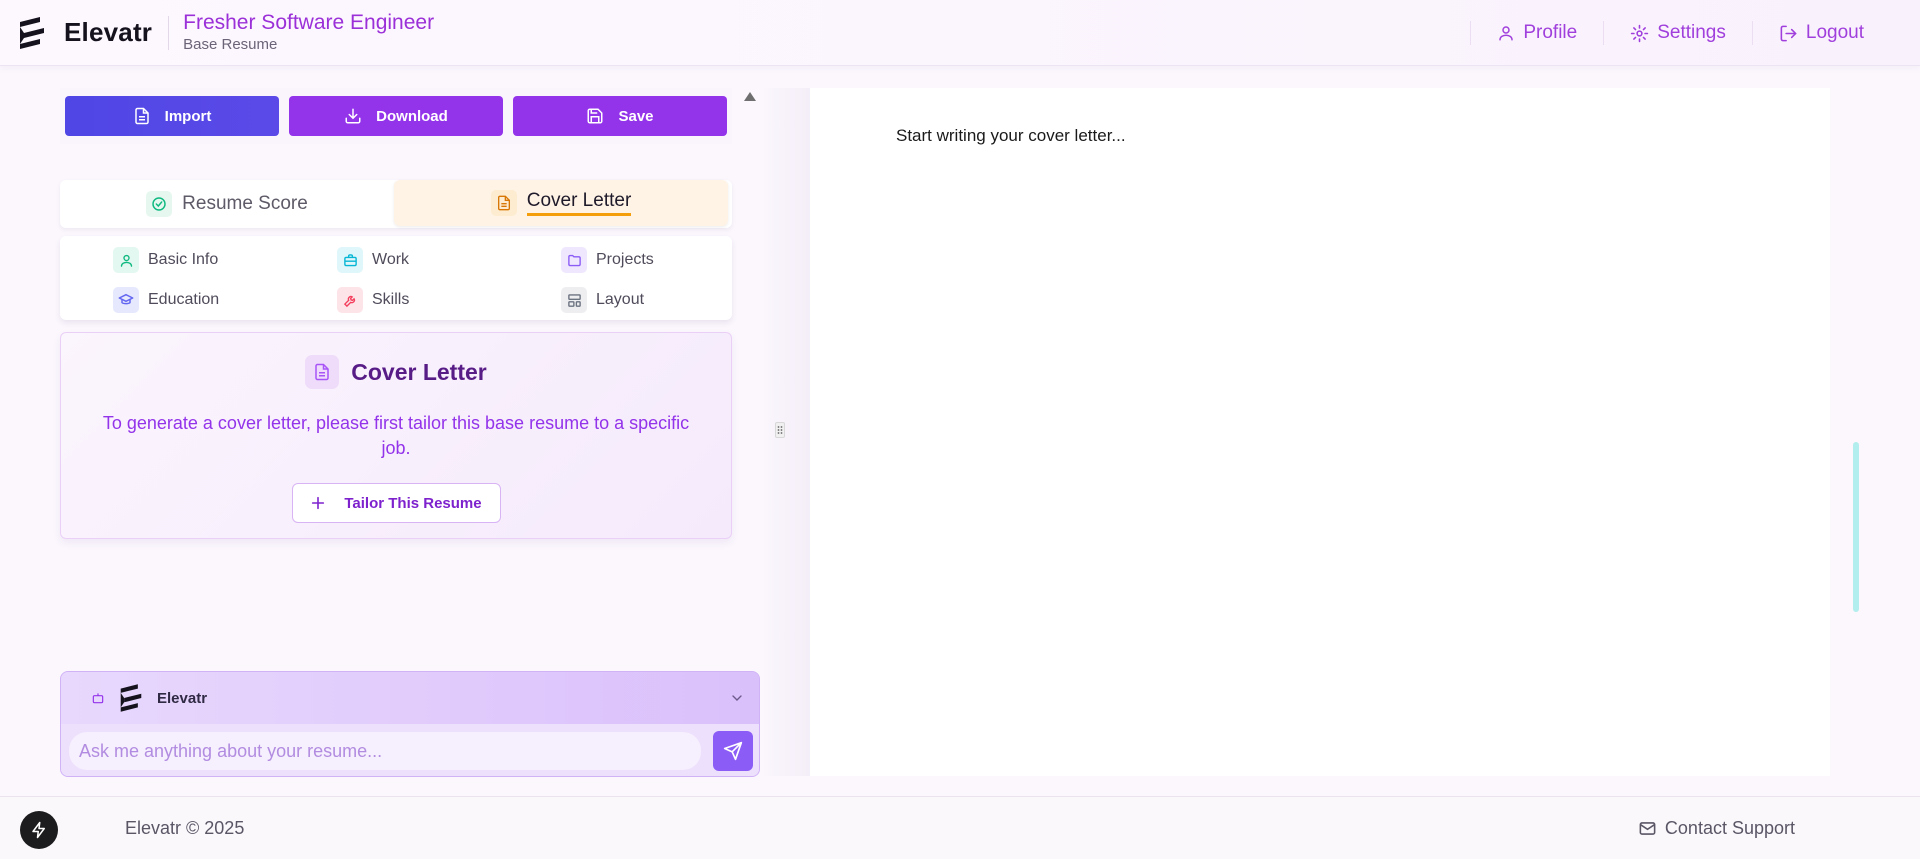  I want to click on section-basic-info: Basic Info, so click(172, 260).